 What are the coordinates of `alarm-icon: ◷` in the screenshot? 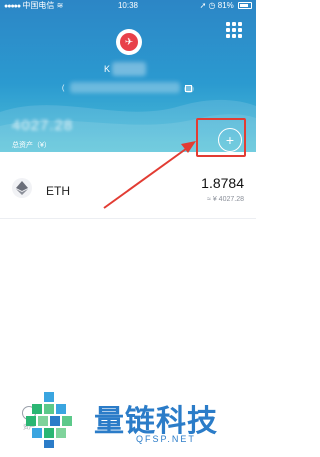 It's located at (212, 5).